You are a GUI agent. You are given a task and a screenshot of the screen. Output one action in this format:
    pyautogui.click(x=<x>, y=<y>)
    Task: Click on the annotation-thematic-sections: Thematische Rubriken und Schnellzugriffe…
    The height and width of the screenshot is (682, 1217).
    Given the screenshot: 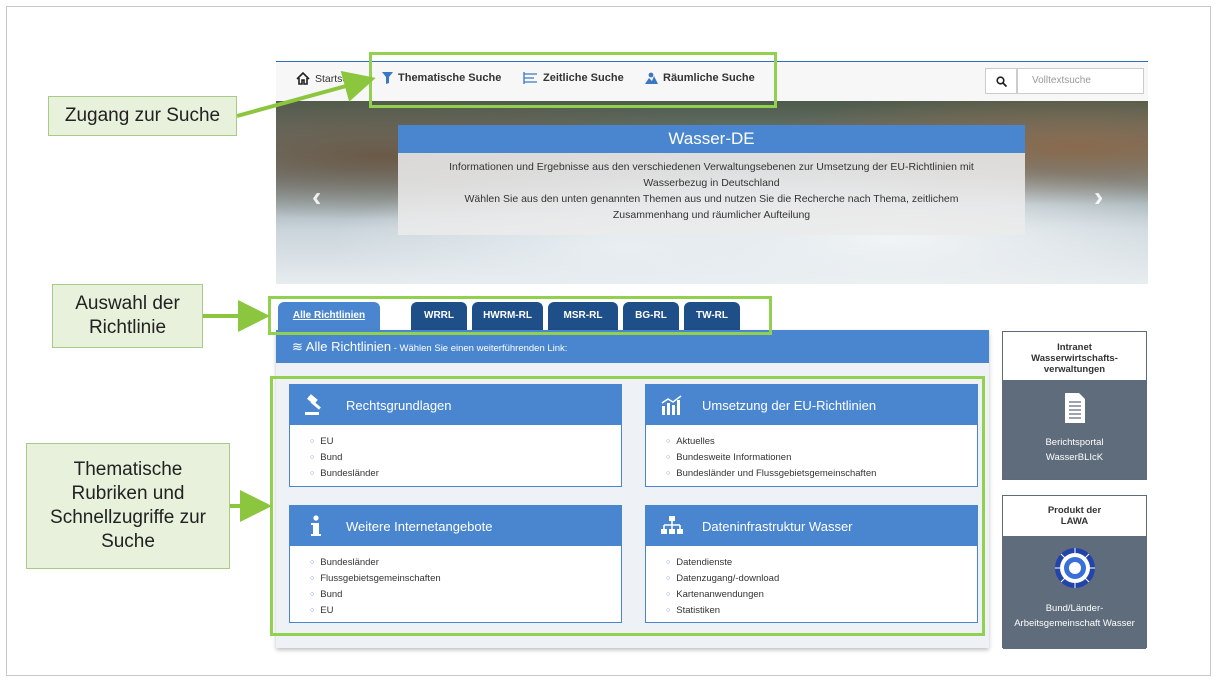 What is the action you would take?
    pyautogui.click(x=128, y=506)
    